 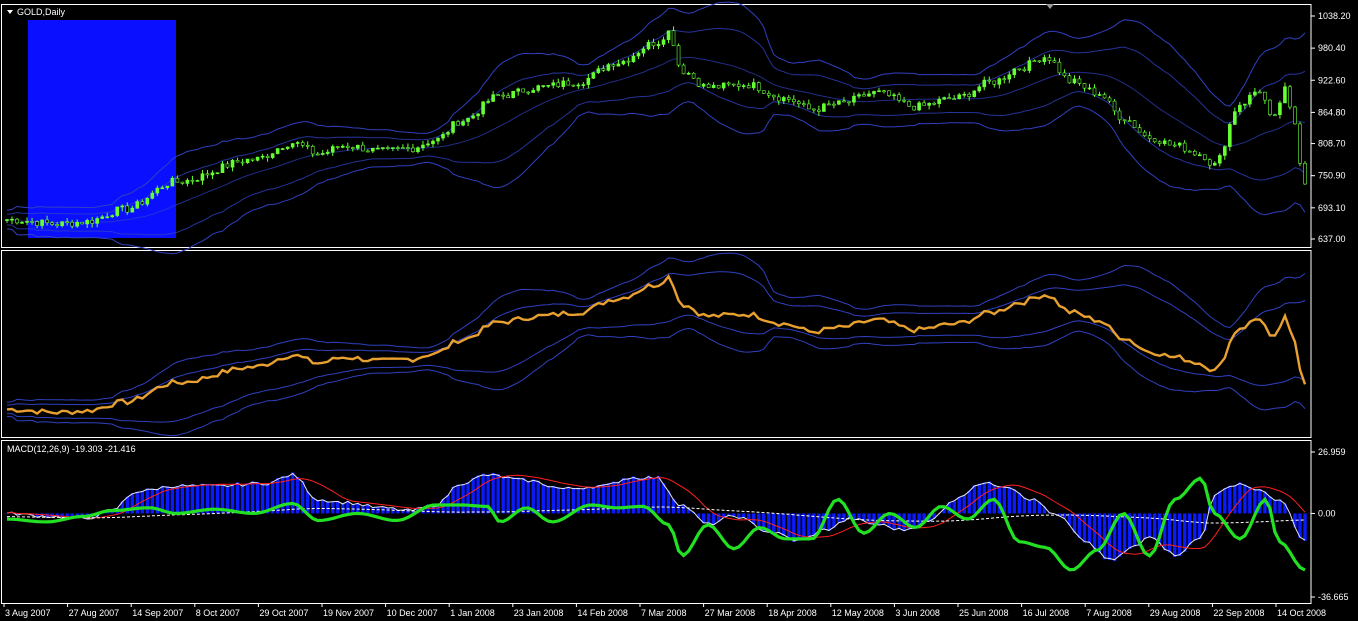 I want to click on chart-title: GOLD,Daily, so click(x=36, y=12).